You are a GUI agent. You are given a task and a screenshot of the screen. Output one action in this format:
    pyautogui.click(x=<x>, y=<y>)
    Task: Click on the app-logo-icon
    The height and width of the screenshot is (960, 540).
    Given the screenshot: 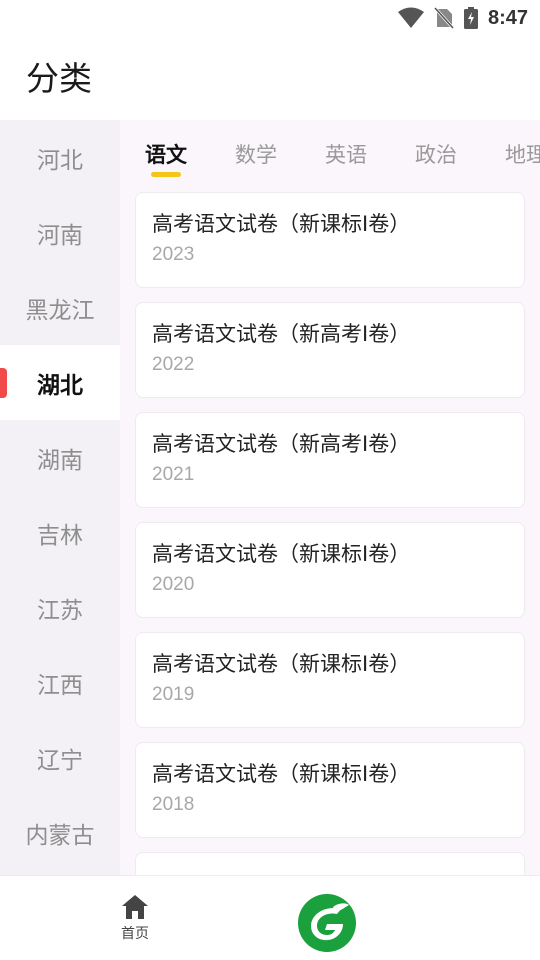 What is the action you would take?
    pyautogui.click(x=327, y=923)
    